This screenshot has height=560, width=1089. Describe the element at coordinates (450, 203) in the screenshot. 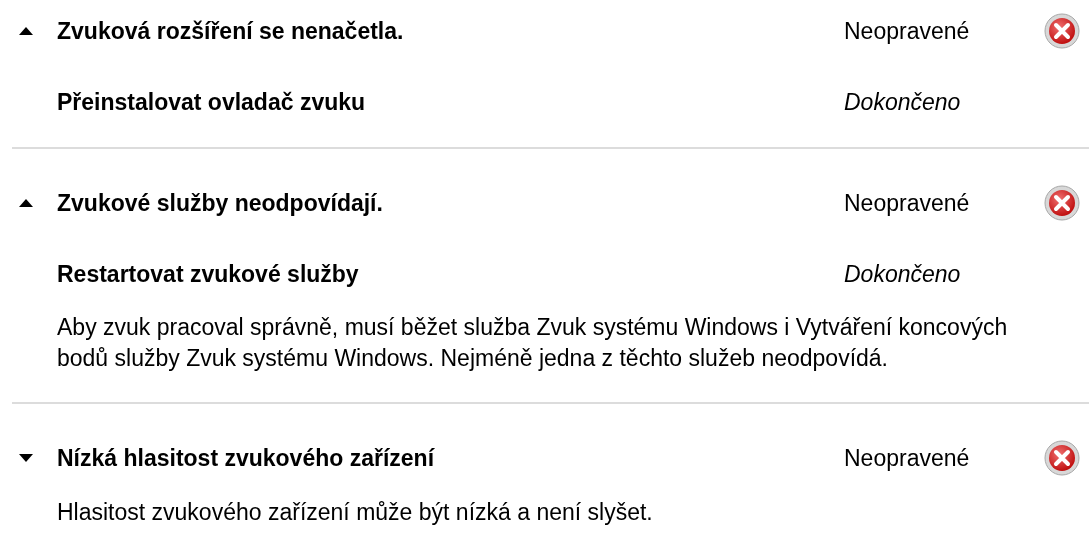

I see `issue-title: Zvukové služby neodpovídají.` at that location.